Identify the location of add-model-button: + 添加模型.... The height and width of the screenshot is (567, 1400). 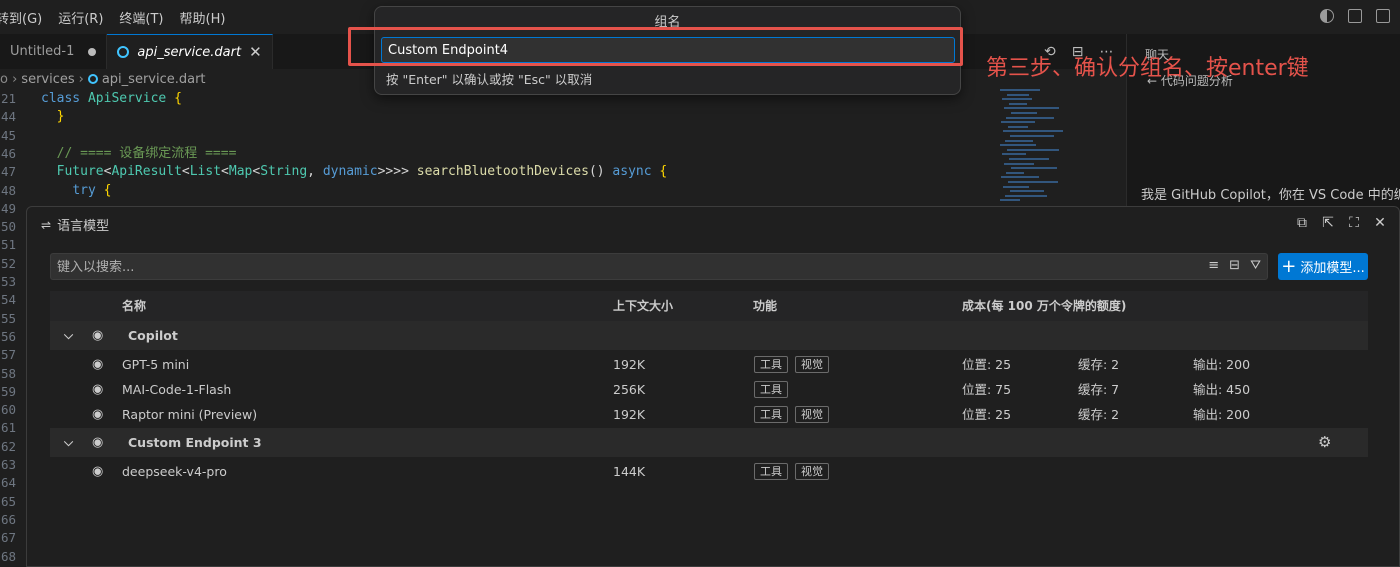
(1323, 266).